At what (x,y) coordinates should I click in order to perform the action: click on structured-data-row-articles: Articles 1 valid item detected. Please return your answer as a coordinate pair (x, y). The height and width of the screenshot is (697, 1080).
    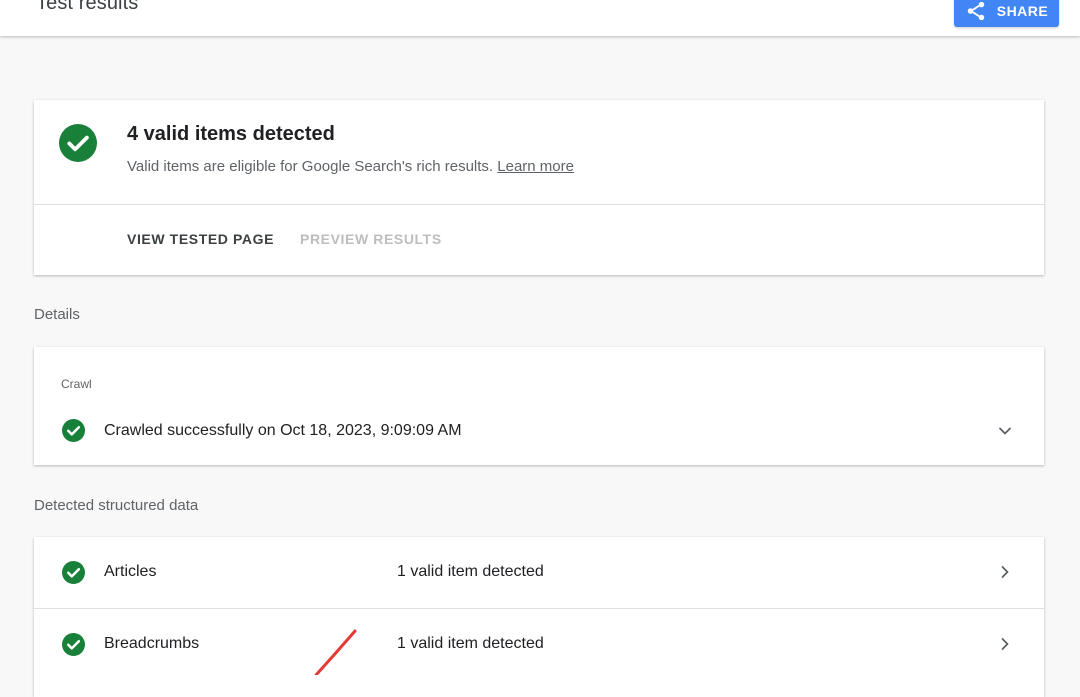
    Looking at the image, I should click on (539, 573).